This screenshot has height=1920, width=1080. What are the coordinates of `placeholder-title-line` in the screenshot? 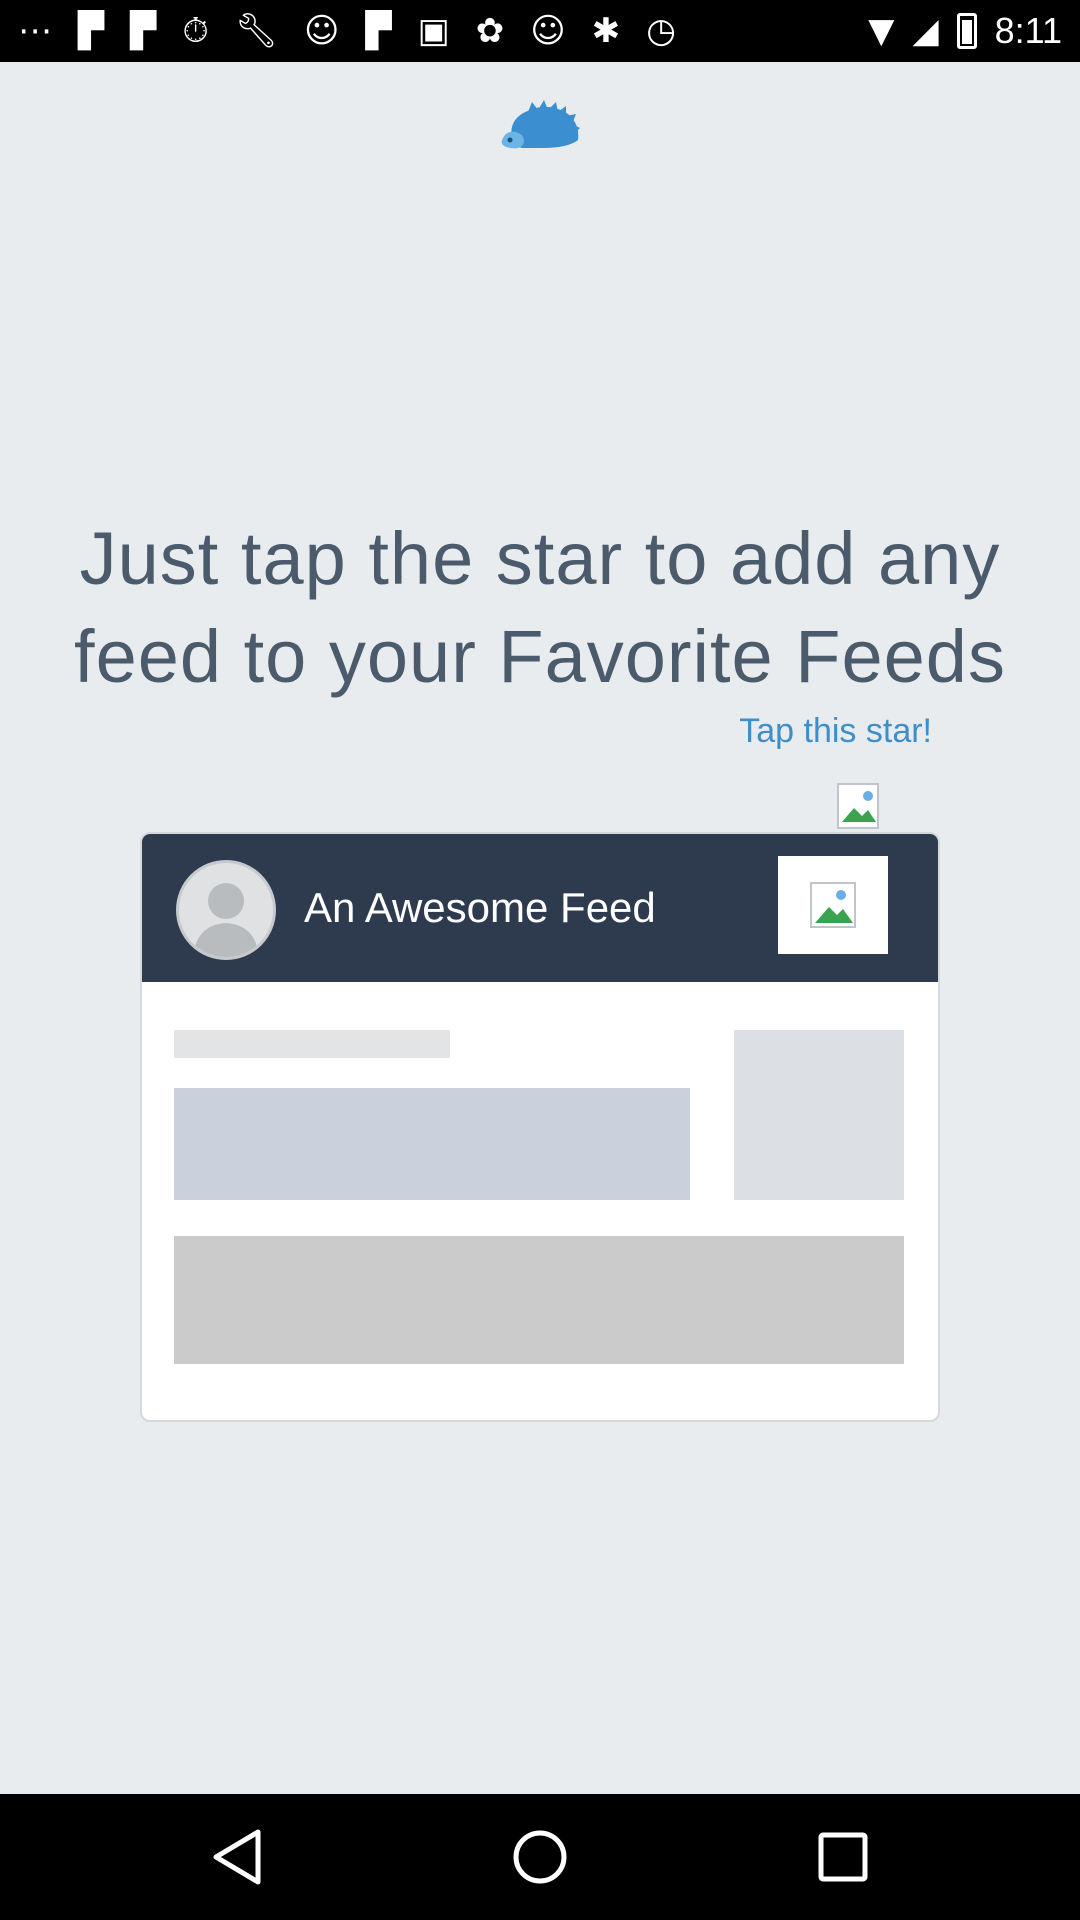 It's located at (312, 1044).